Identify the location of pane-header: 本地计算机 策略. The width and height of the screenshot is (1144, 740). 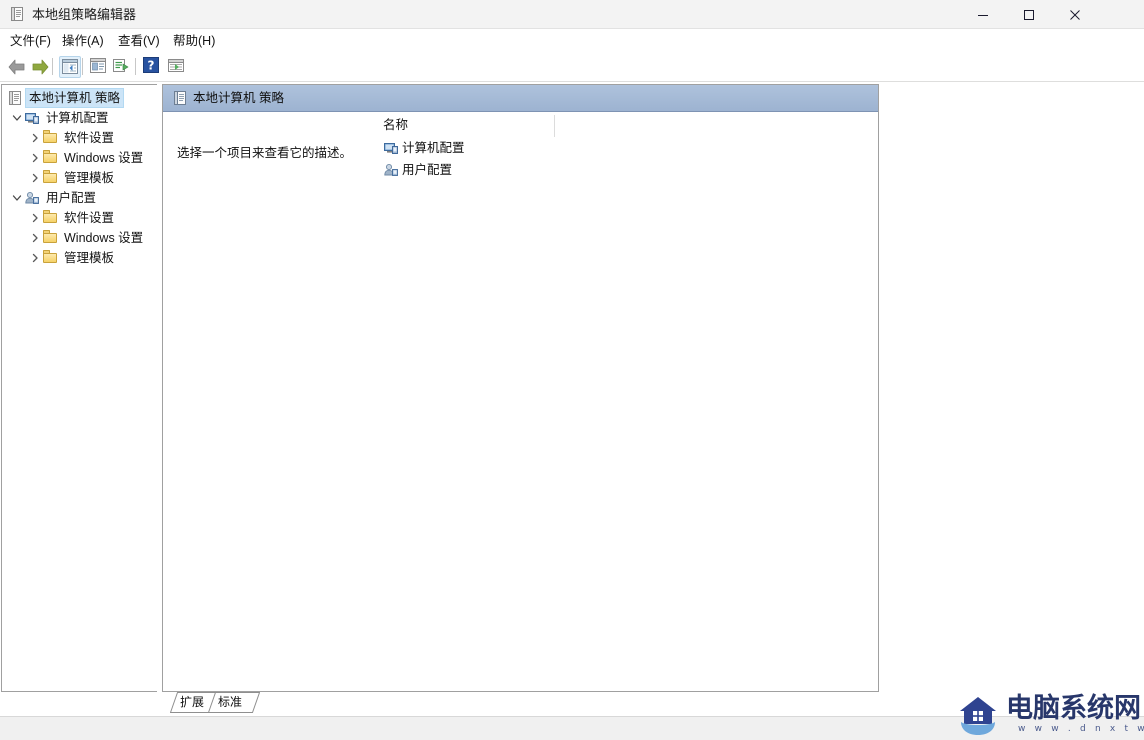
(520, 98).